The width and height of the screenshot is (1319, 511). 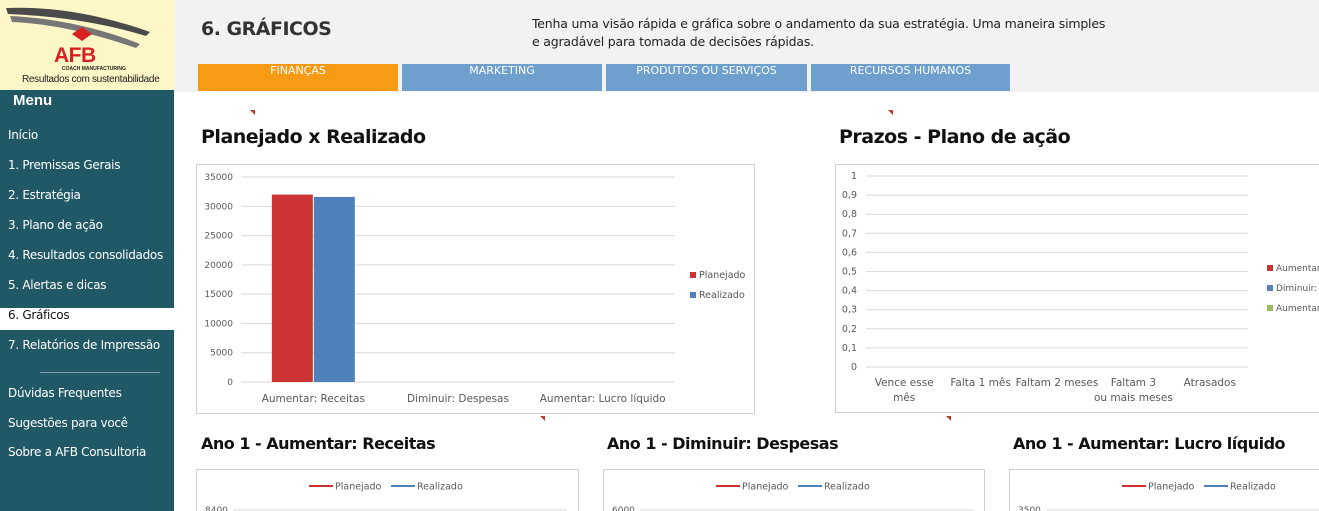 What do you see at coordinates (849, 348) in the screenshot?
I see `y-tick-label: 0,1` at bounding box center [849, 348].